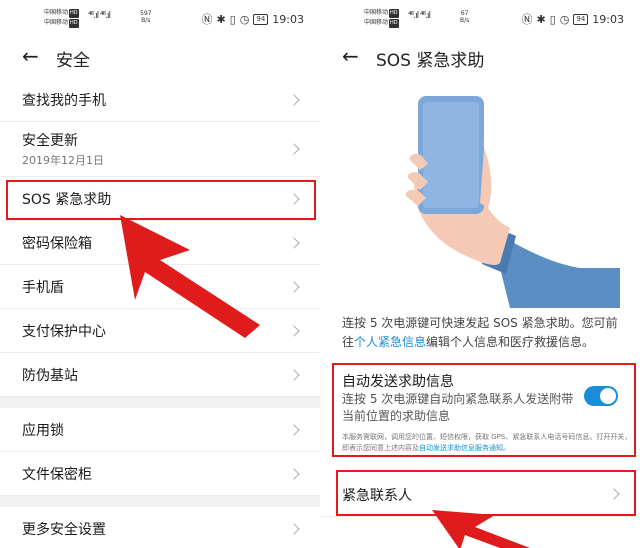 This screenshot has height=548, width=640. I want to click on auto-send-description: 连按 5 次电源键自动向紧急联系人发送附带当前位置的求助信息, so click(458, 407).